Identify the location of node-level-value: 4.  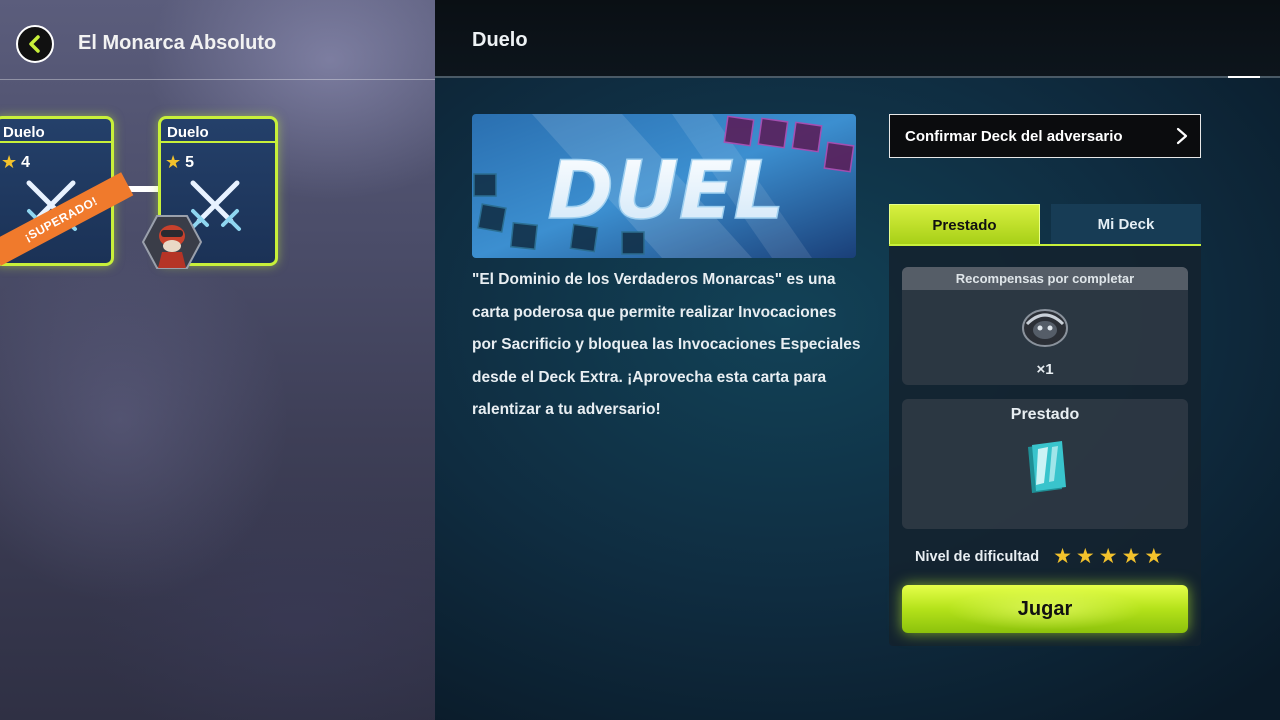
(26, 162).